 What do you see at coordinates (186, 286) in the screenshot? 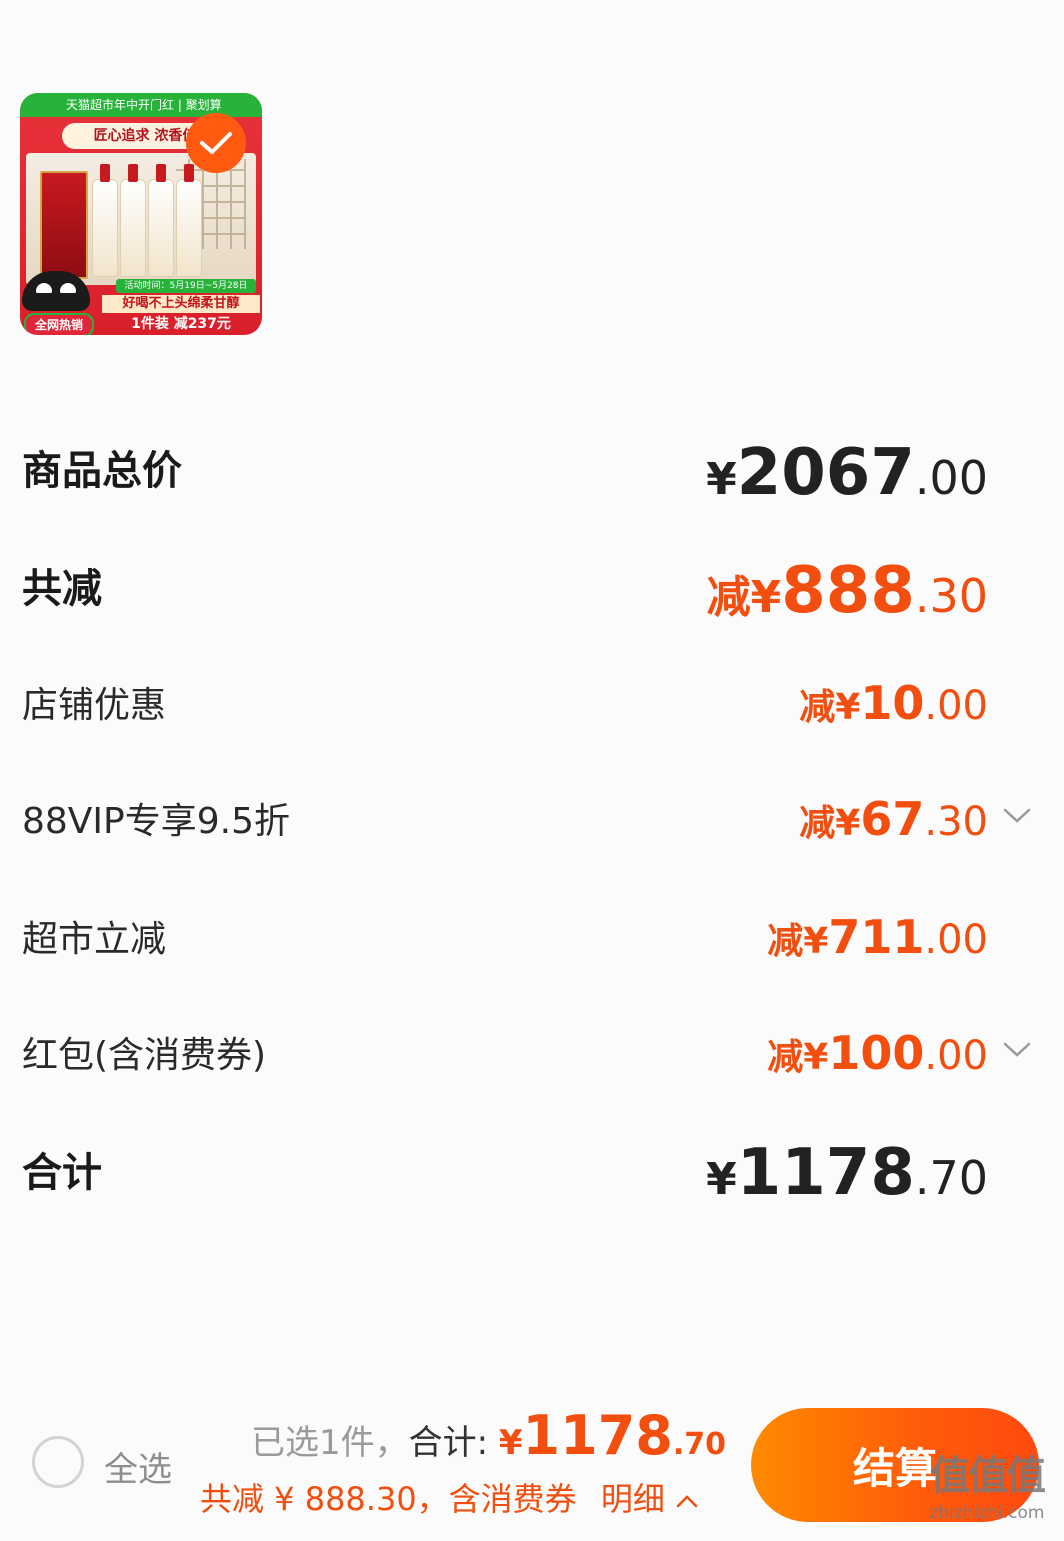
I see `thumbnail-date-strip: 活动时间：5月19日~5月28日` at bounding box center [186, 286].